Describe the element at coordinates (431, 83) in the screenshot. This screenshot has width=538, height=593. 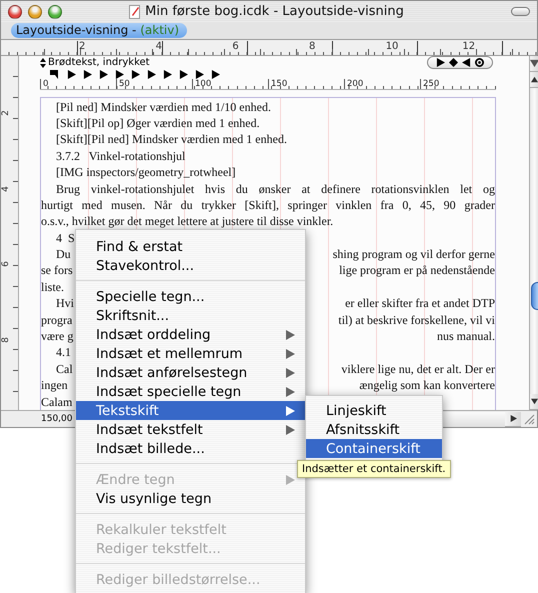
I see `ruler-number: 250` at that location.